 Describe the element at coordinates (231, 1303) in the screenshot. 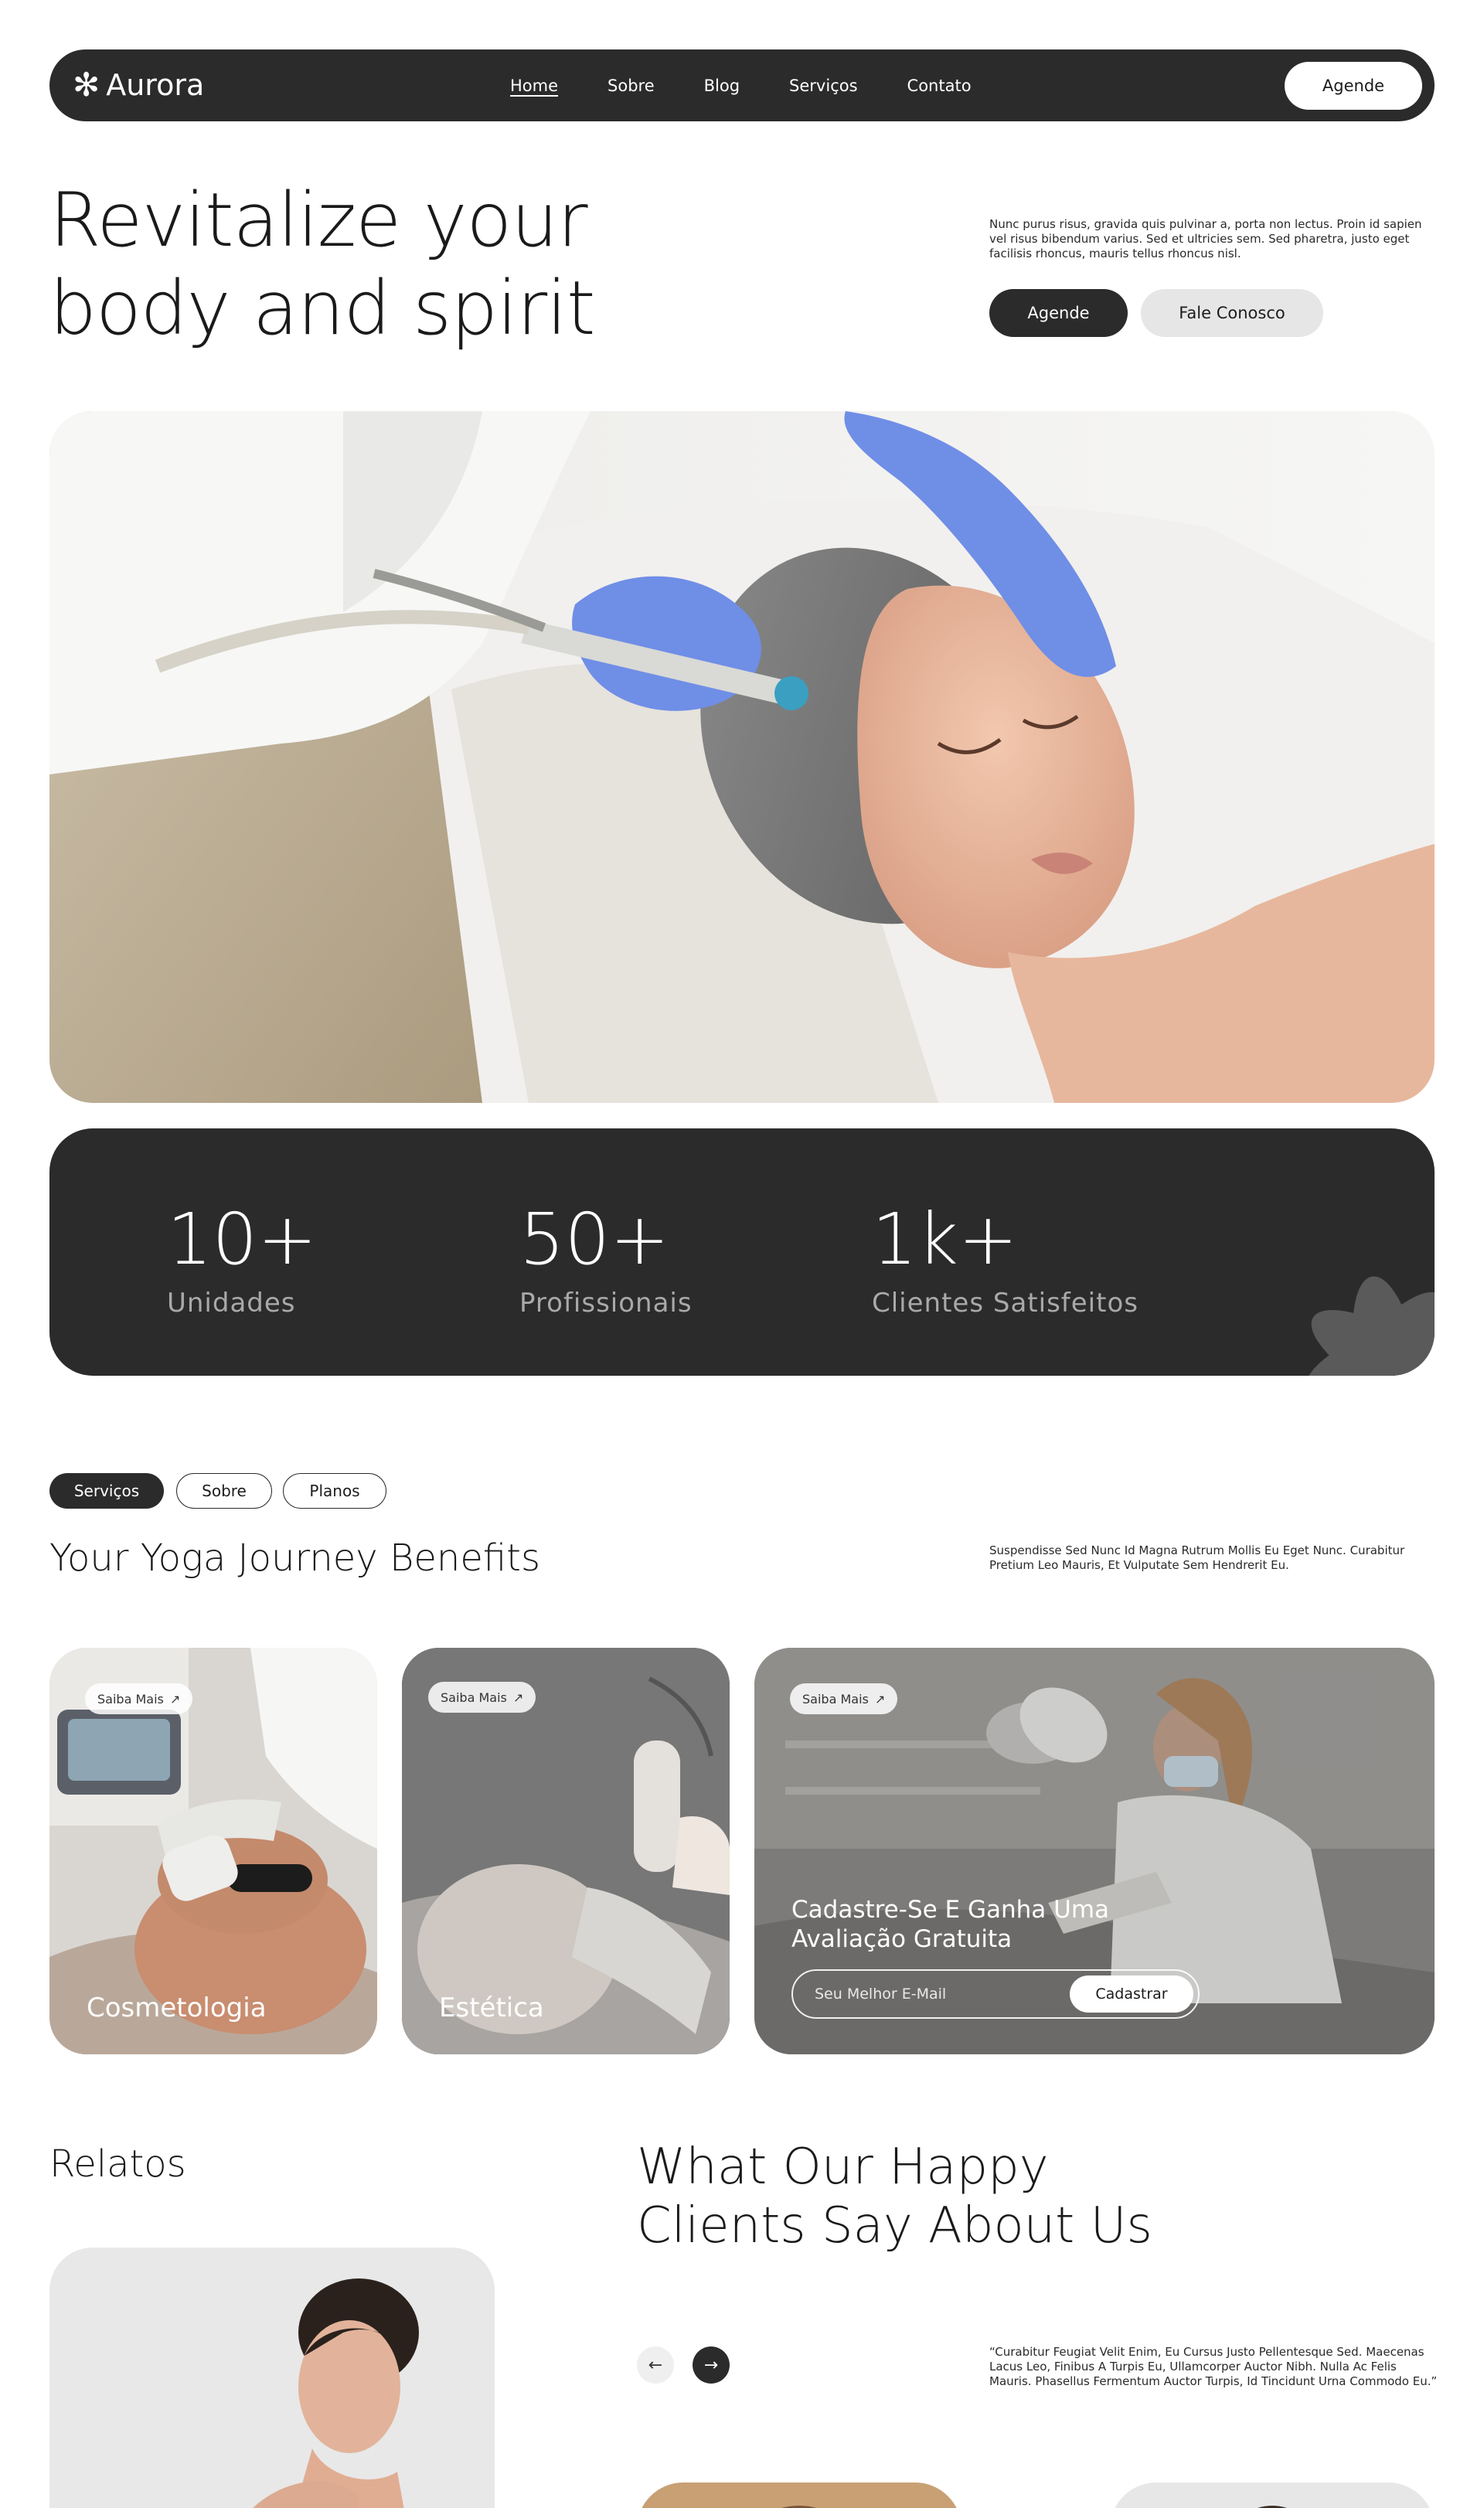

I see `stat-label: Unidades` at that location.